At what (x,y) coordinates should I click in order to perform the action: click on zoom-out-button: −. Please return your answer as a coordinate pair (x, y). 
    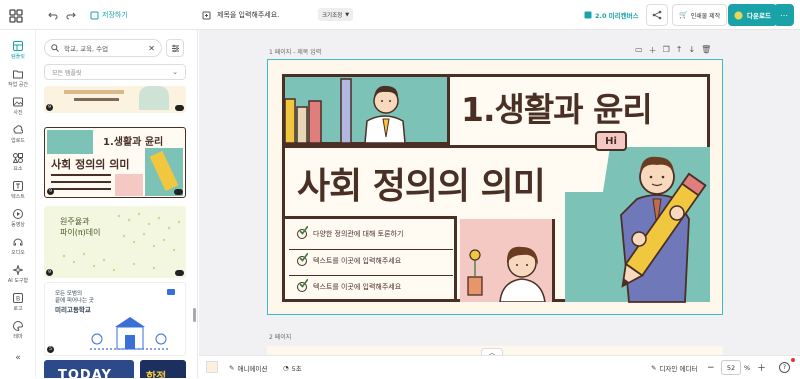
    Looking at the image, I should click on (711, 367).